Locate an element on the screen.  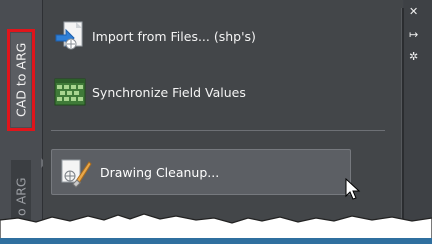
ribbon-tab-strip: CAD to ARG o ARG is located at coordinates (21, 117).